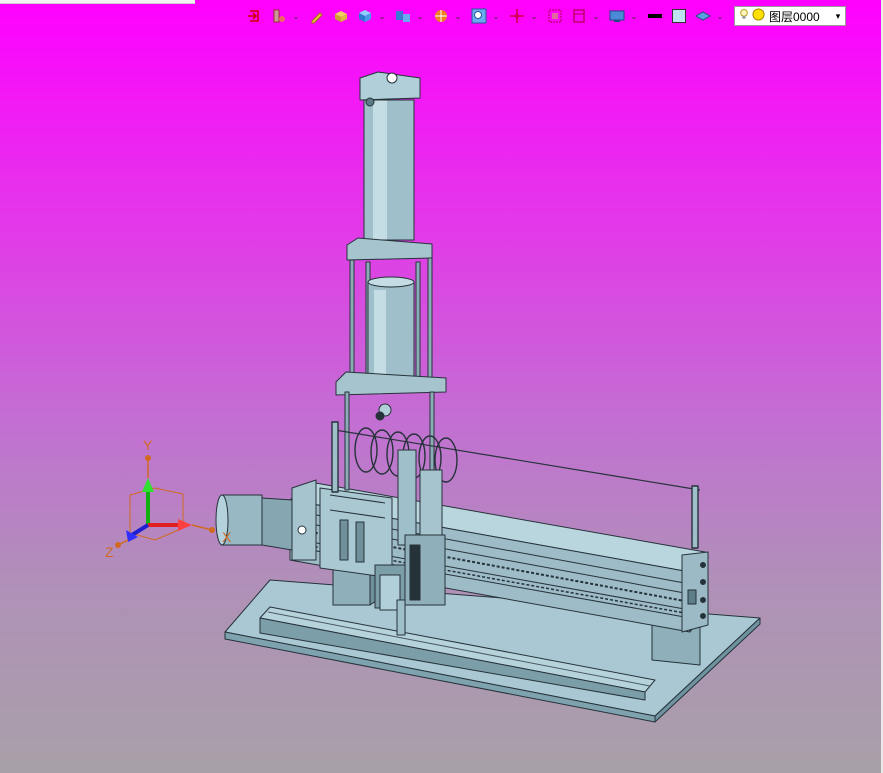 Image resolution: width=883 pixels, height=773 pixels. Describe the element at coordinates (148, 445) in the screenshot. I see `y-axis-label: Y` at that location.